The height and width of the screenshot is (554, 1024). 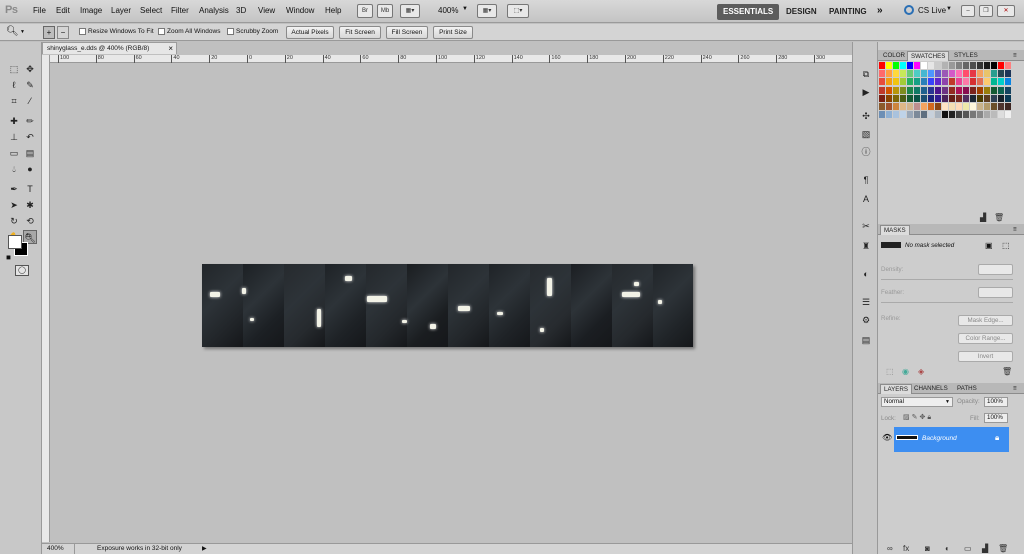 I want to click on paragraph-panel-icon: ¶, so click(x=866, y=180).